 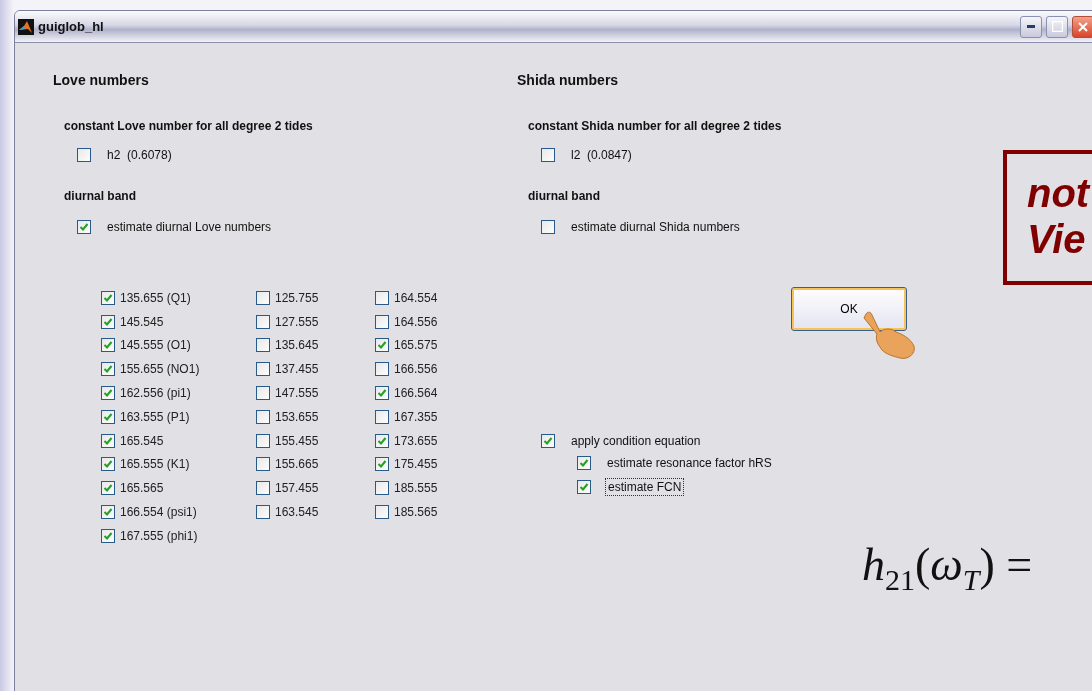 What do you see at coordinates (155, 345) in the screenshot?
I see `checkbox-label: 145.555 (O1)` at bounding box center [155, 345].